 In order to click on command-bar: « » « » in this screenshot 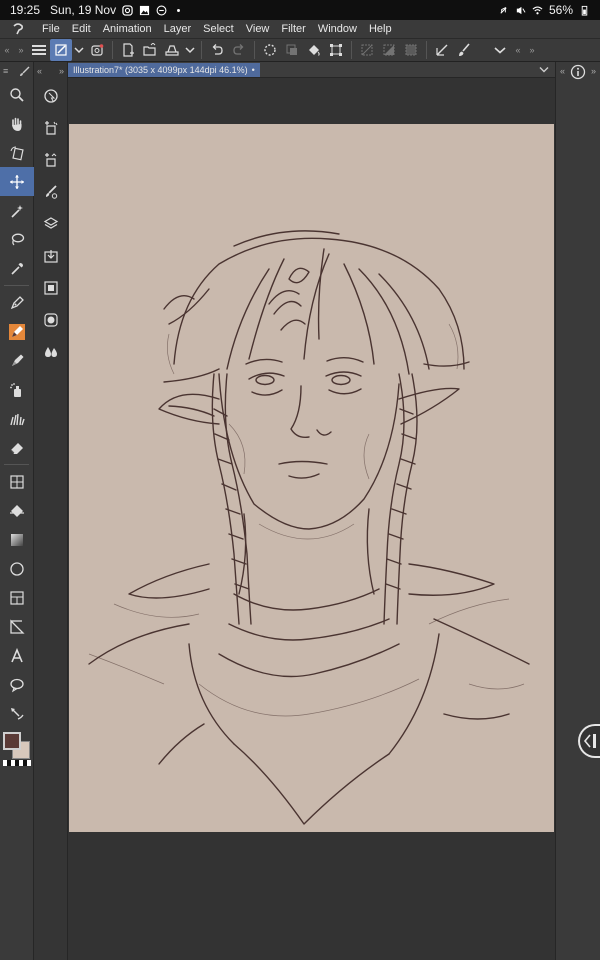, I will do `click(300, 50)`.